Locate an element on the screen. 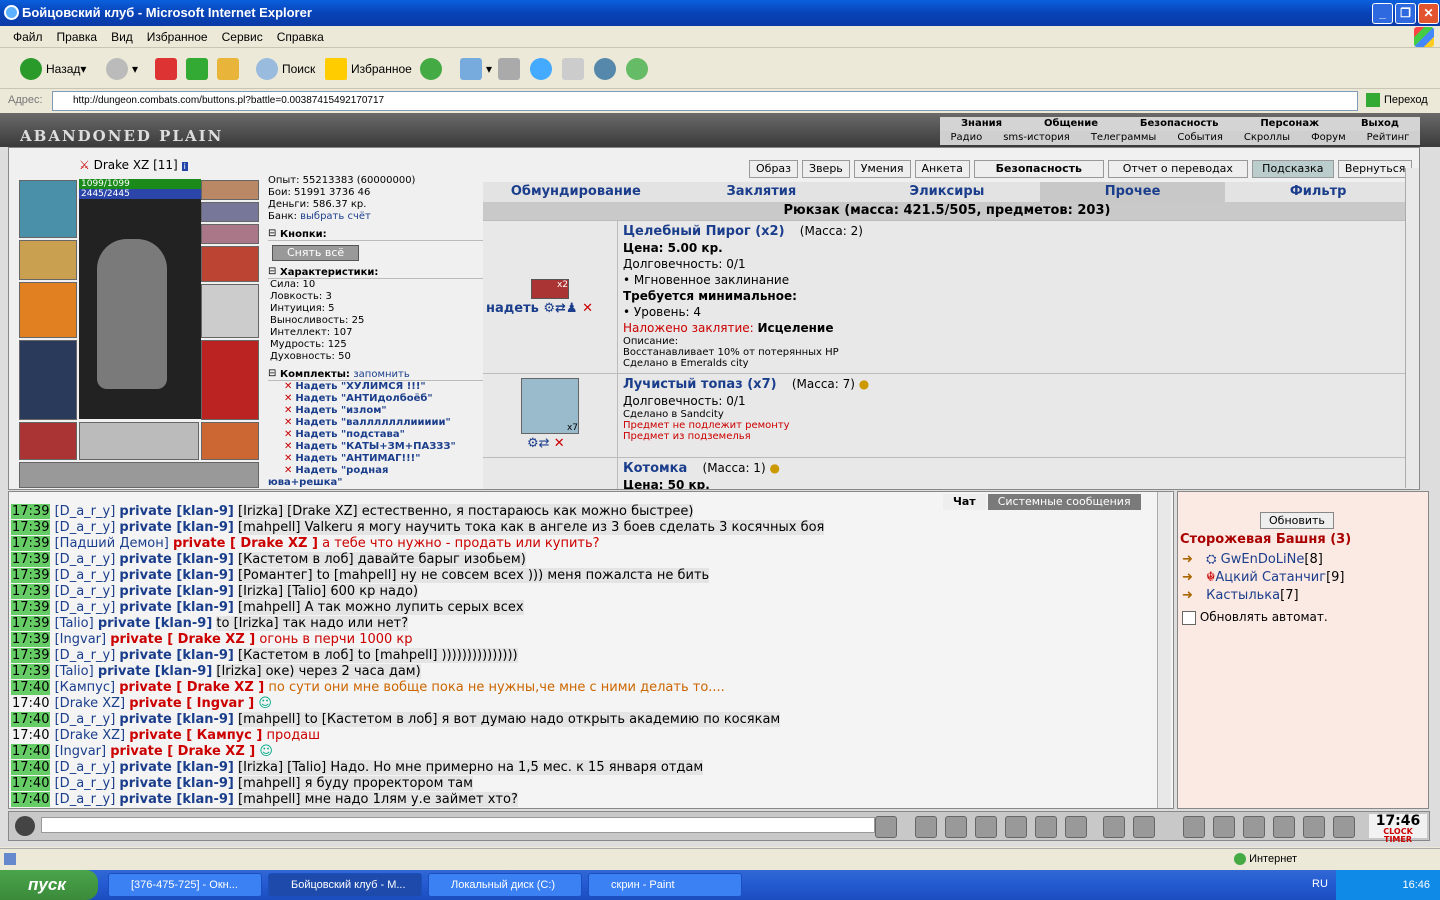 This screenshot has width=1440, height=900. kit-item: ✕ Надеть "АНТИдолбоёб" is located at coordinates (375, 399).